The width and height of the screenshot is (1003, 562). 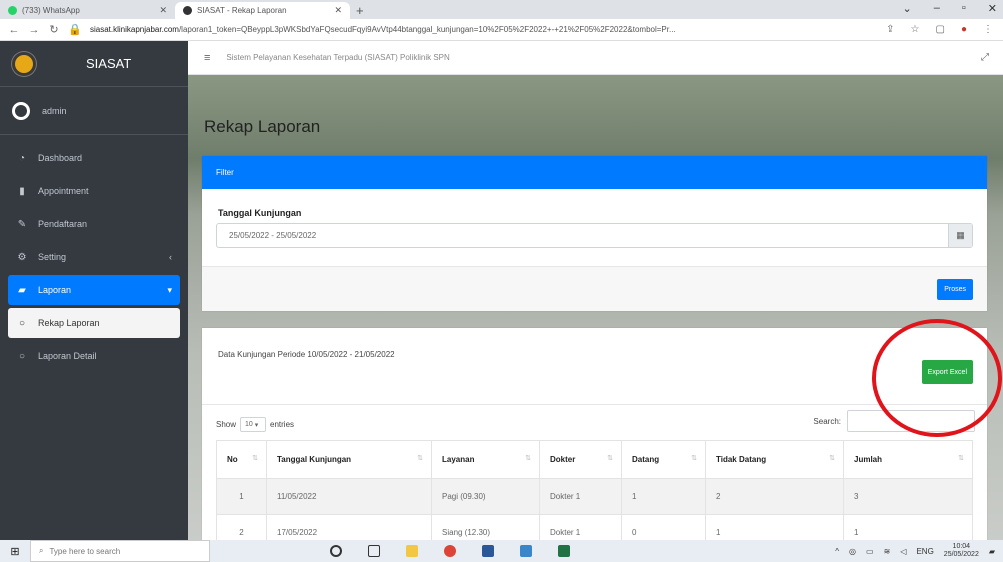 I want to click on file-explorer-icon, so click(x=412, y=551).